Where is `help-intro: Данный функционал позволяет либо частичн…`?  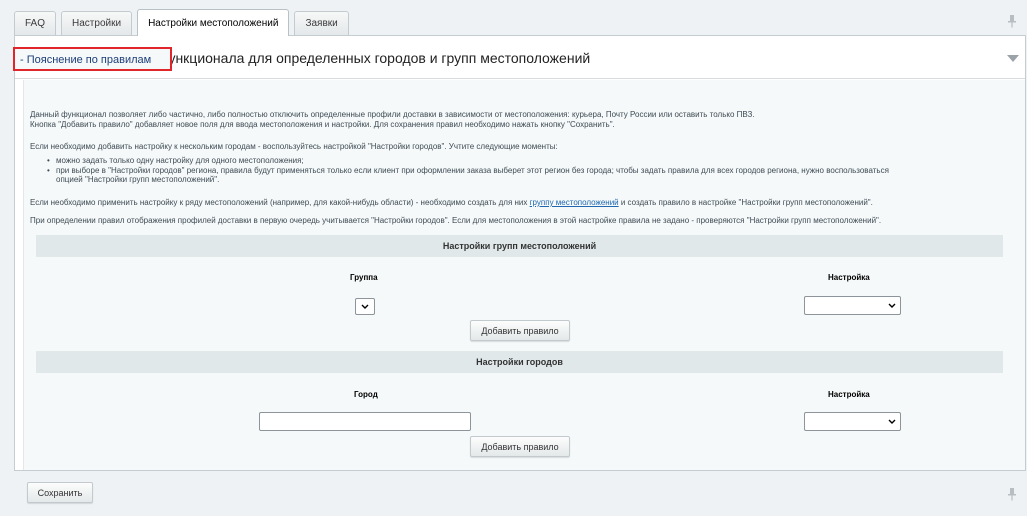
help-intro: Данный функционал позволяет либо частичн… is located at coordinates (520, 119).